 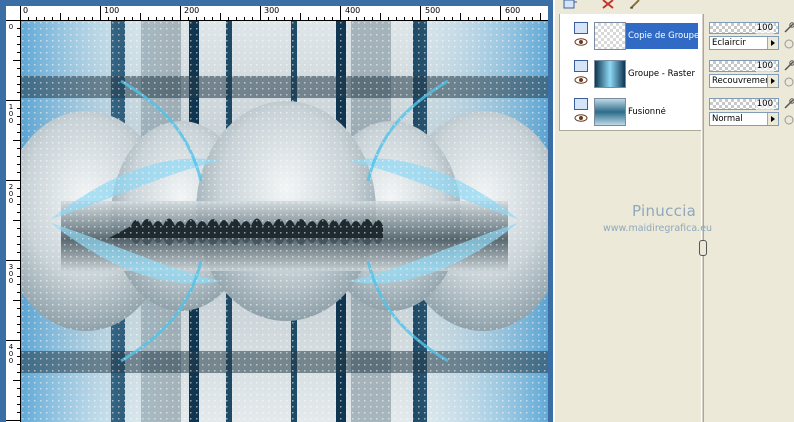 I want to click on ruler-label: 400, so click(x=353, y=10).